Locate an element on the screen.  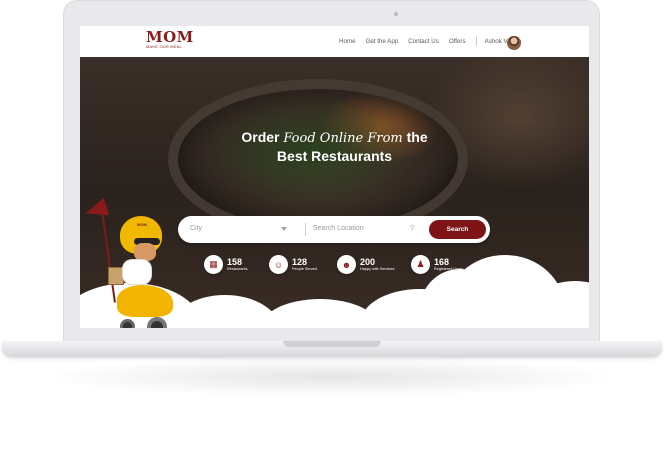
location-pin-icon: ⚲ is located at coordinates (413, 229).